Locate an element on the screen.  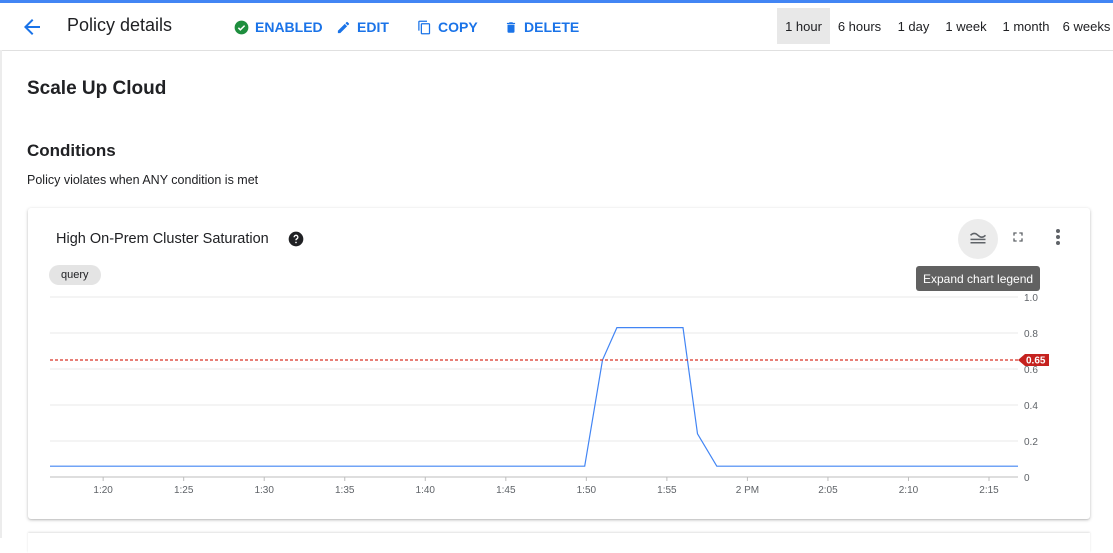
edit-label: EDIT is located at coordinates (373, 27).